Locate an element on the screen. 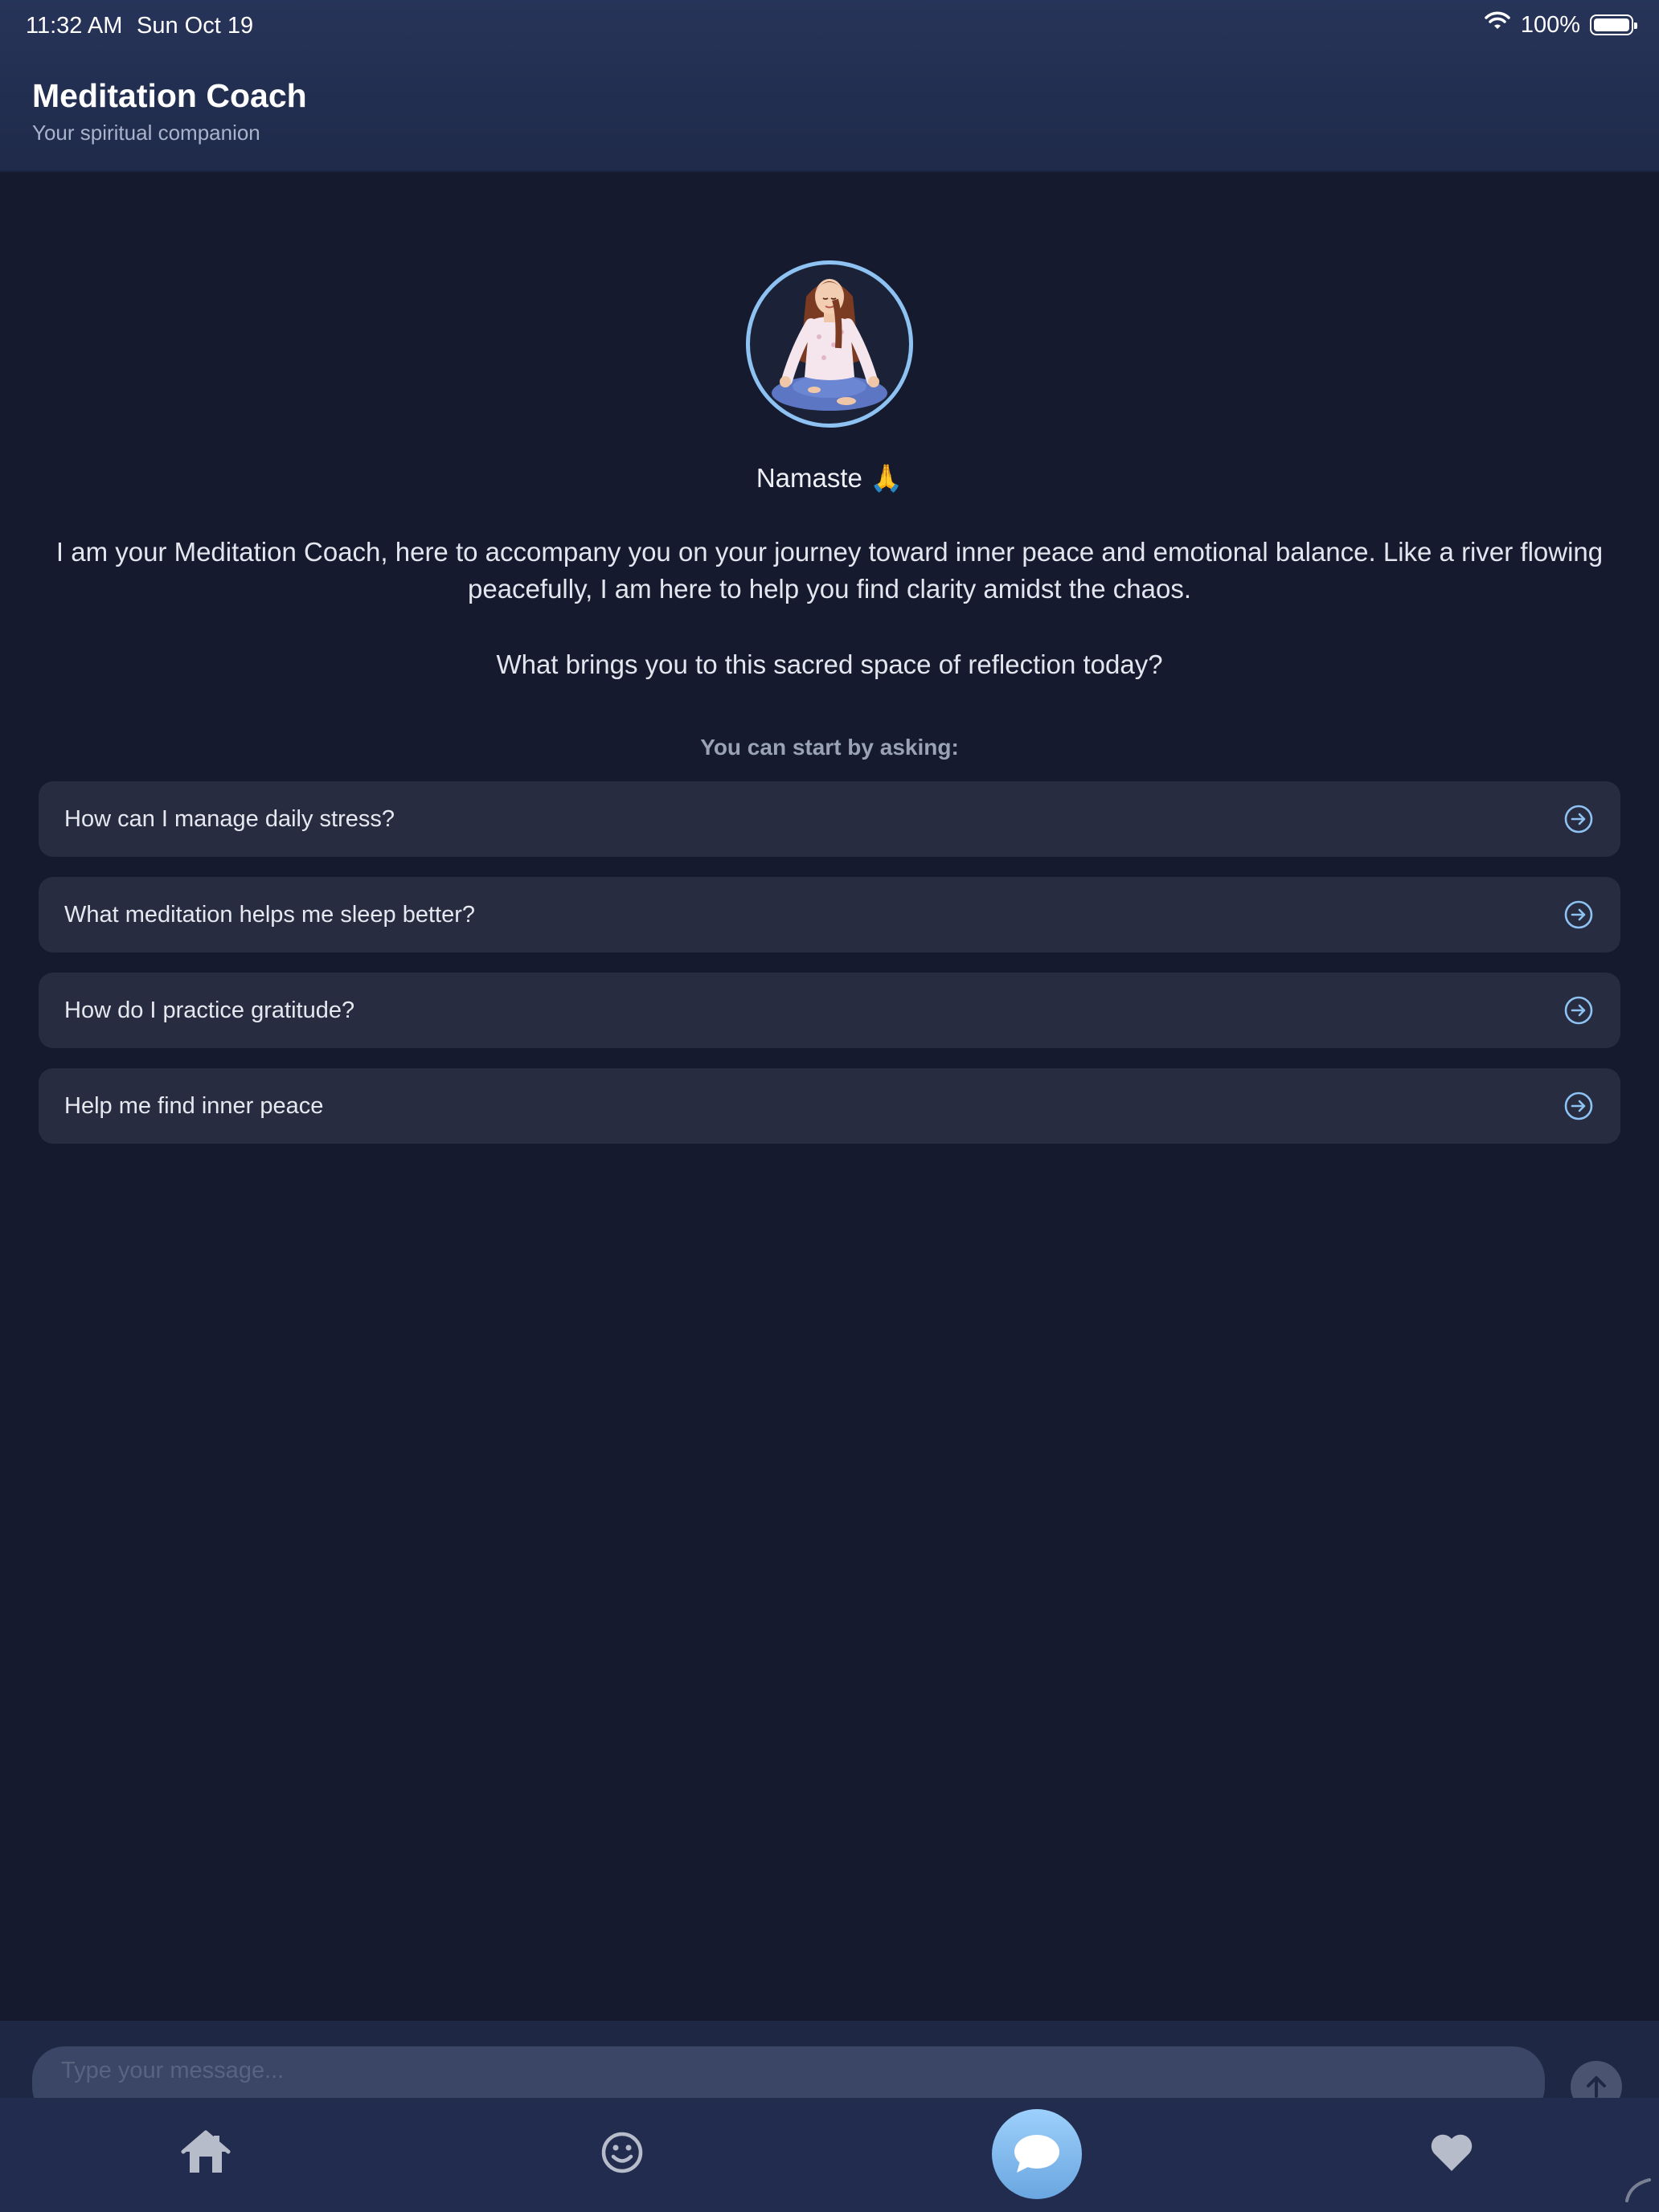 The width and height of the screenshot is (1659, 2212). app-subtitle: Your spiritual companion is located at coordinates (146, 133).